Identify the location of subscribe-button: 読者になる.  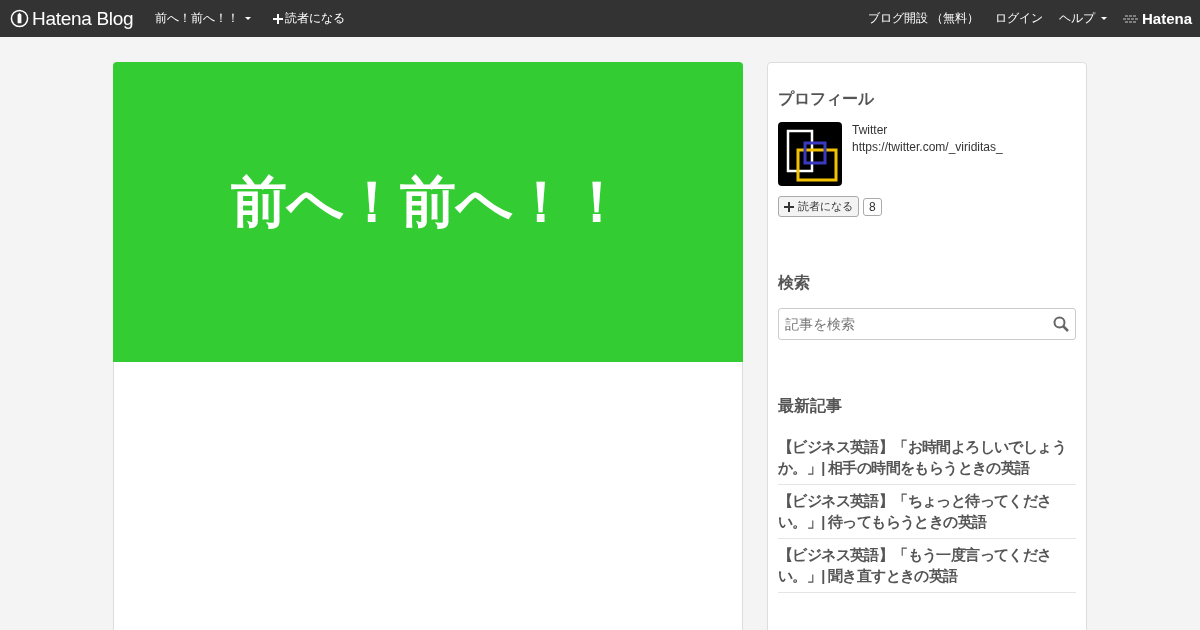
(818, 206).